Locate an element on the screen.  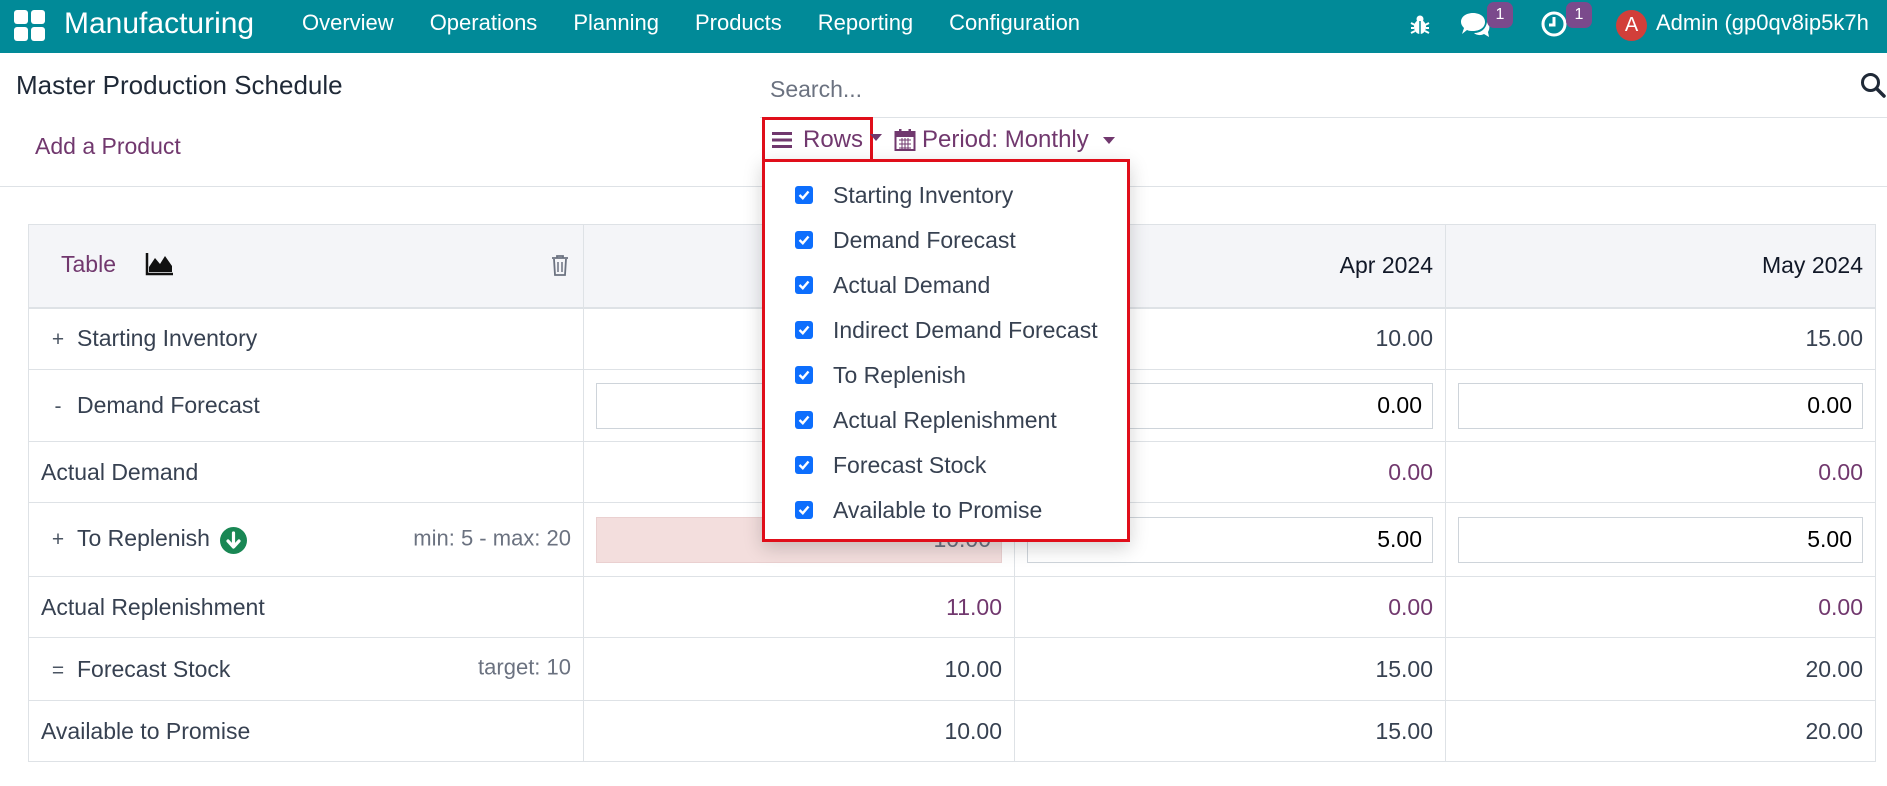
row-label-cell: Actual Demand is located at coordinates (306, 472).